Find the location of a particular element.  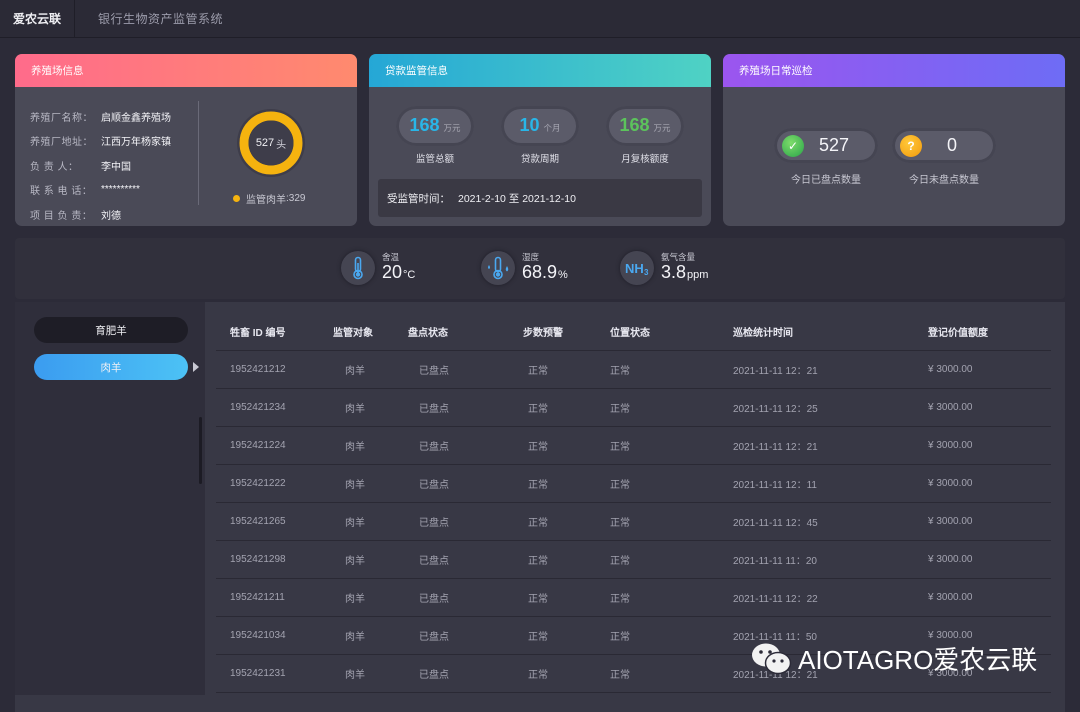

info-value: 李中国 is located at coordinates (116, 167).